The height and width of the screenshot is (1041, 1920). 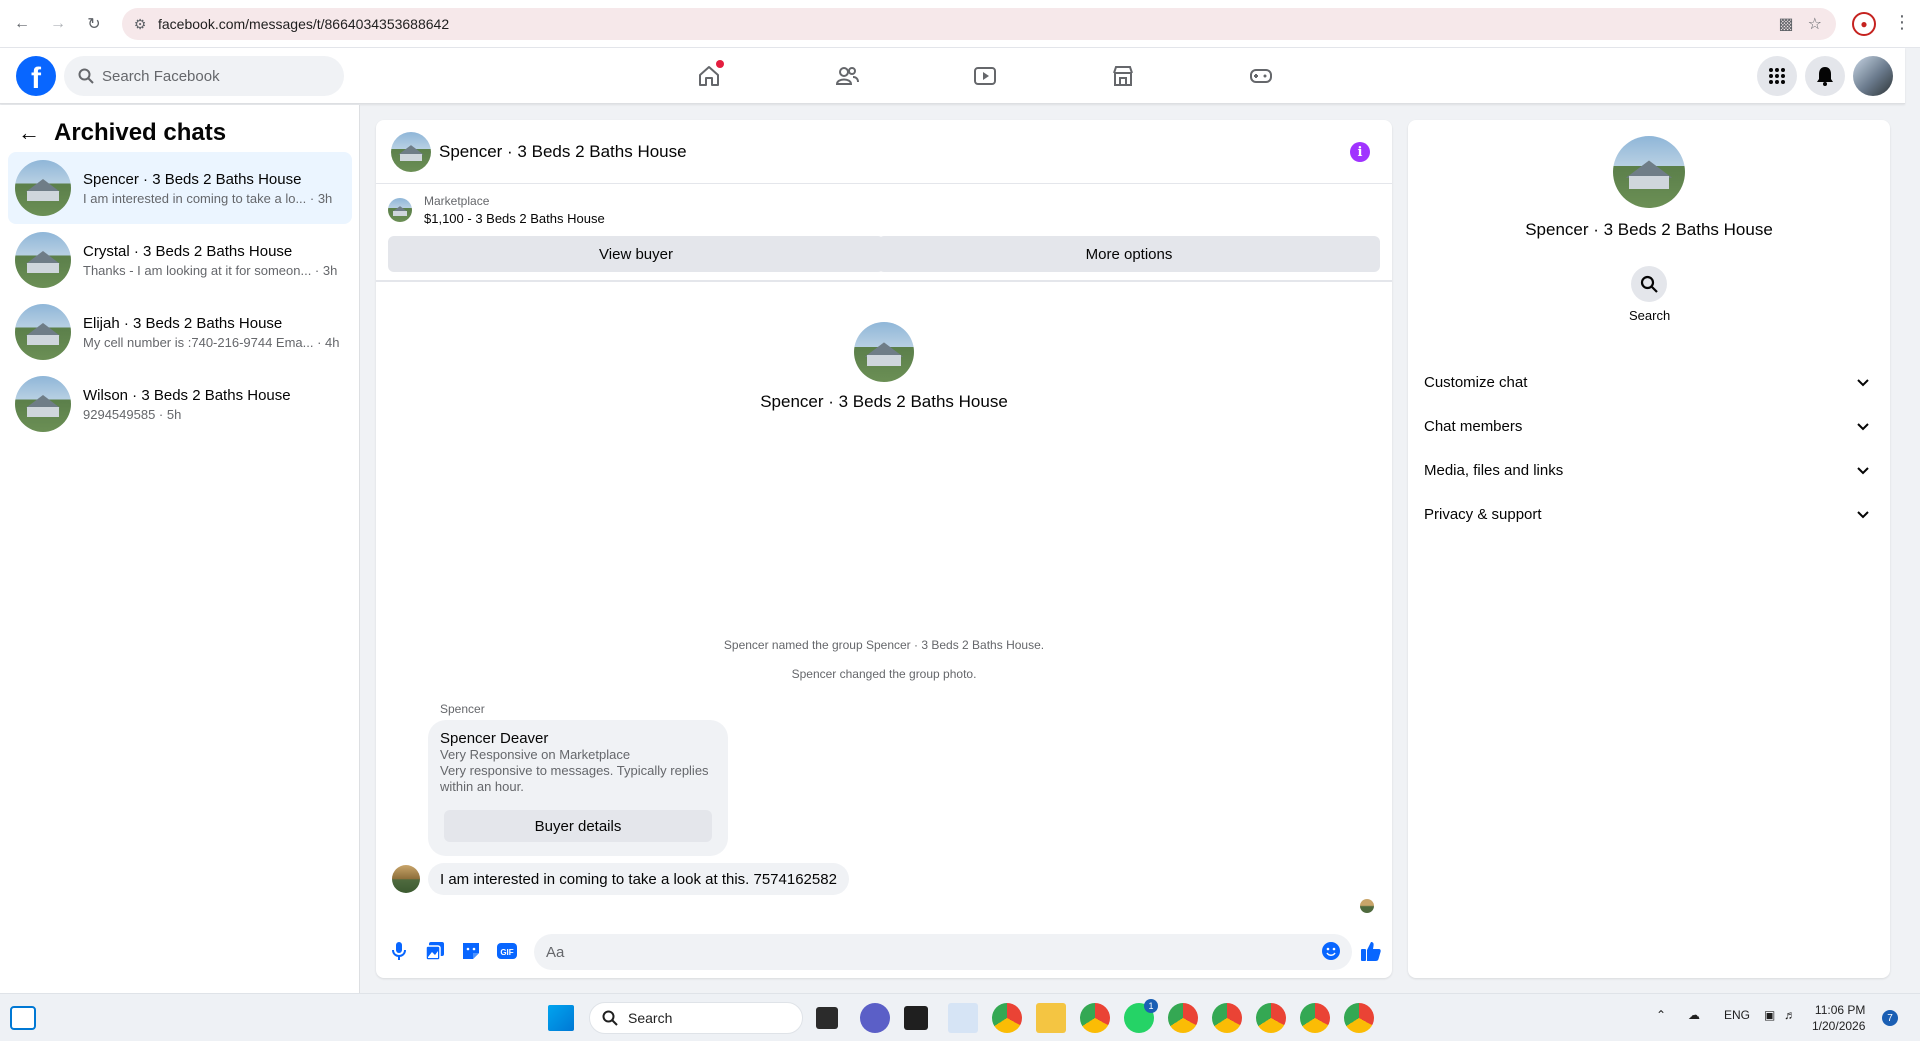 I want to click on whatsapp-icon: 1, so click(x=1141, y=1016).